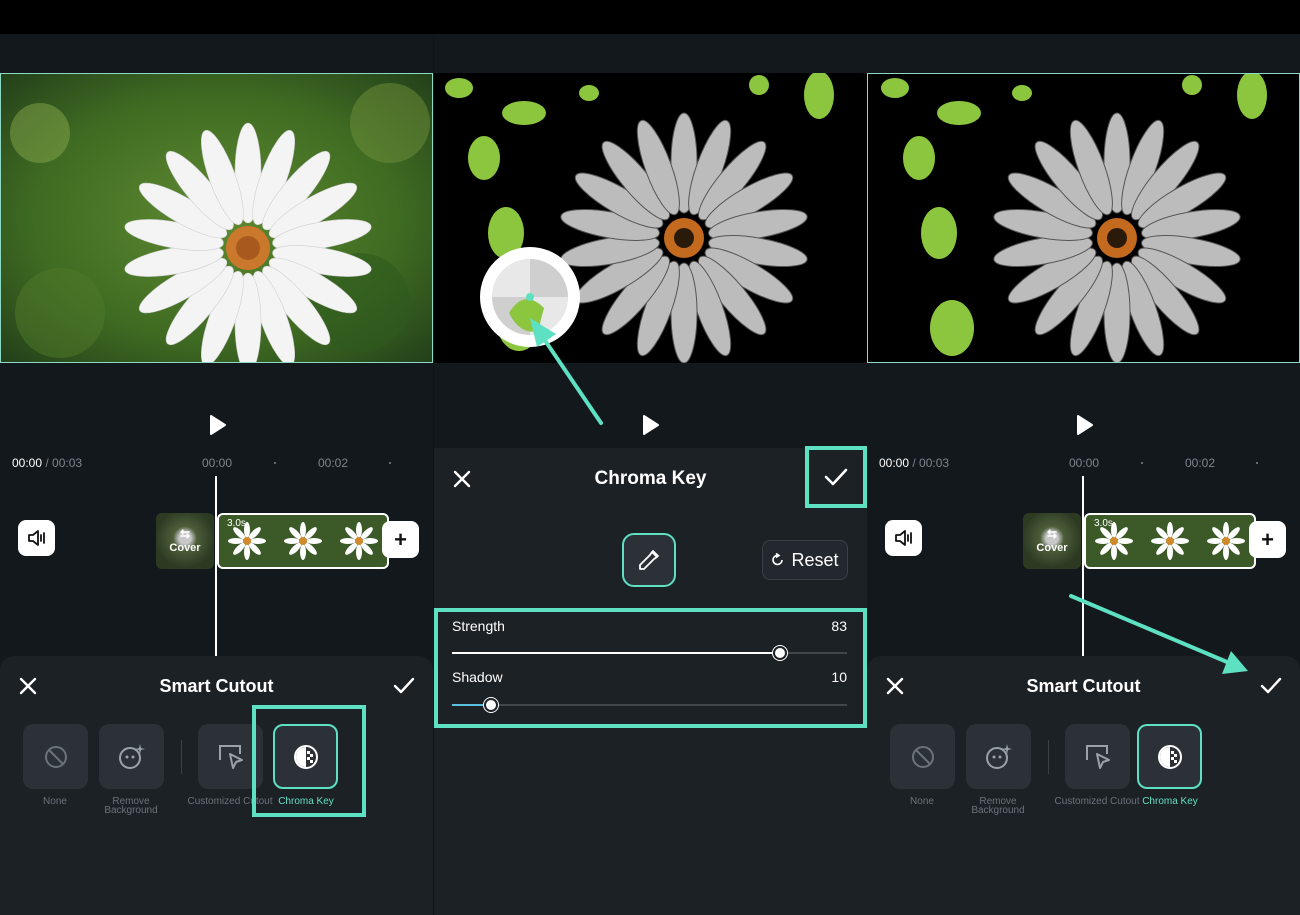 This screenshot has height=915, width=1300. I want to click on chroma-key-icon, so click(1169, 756).